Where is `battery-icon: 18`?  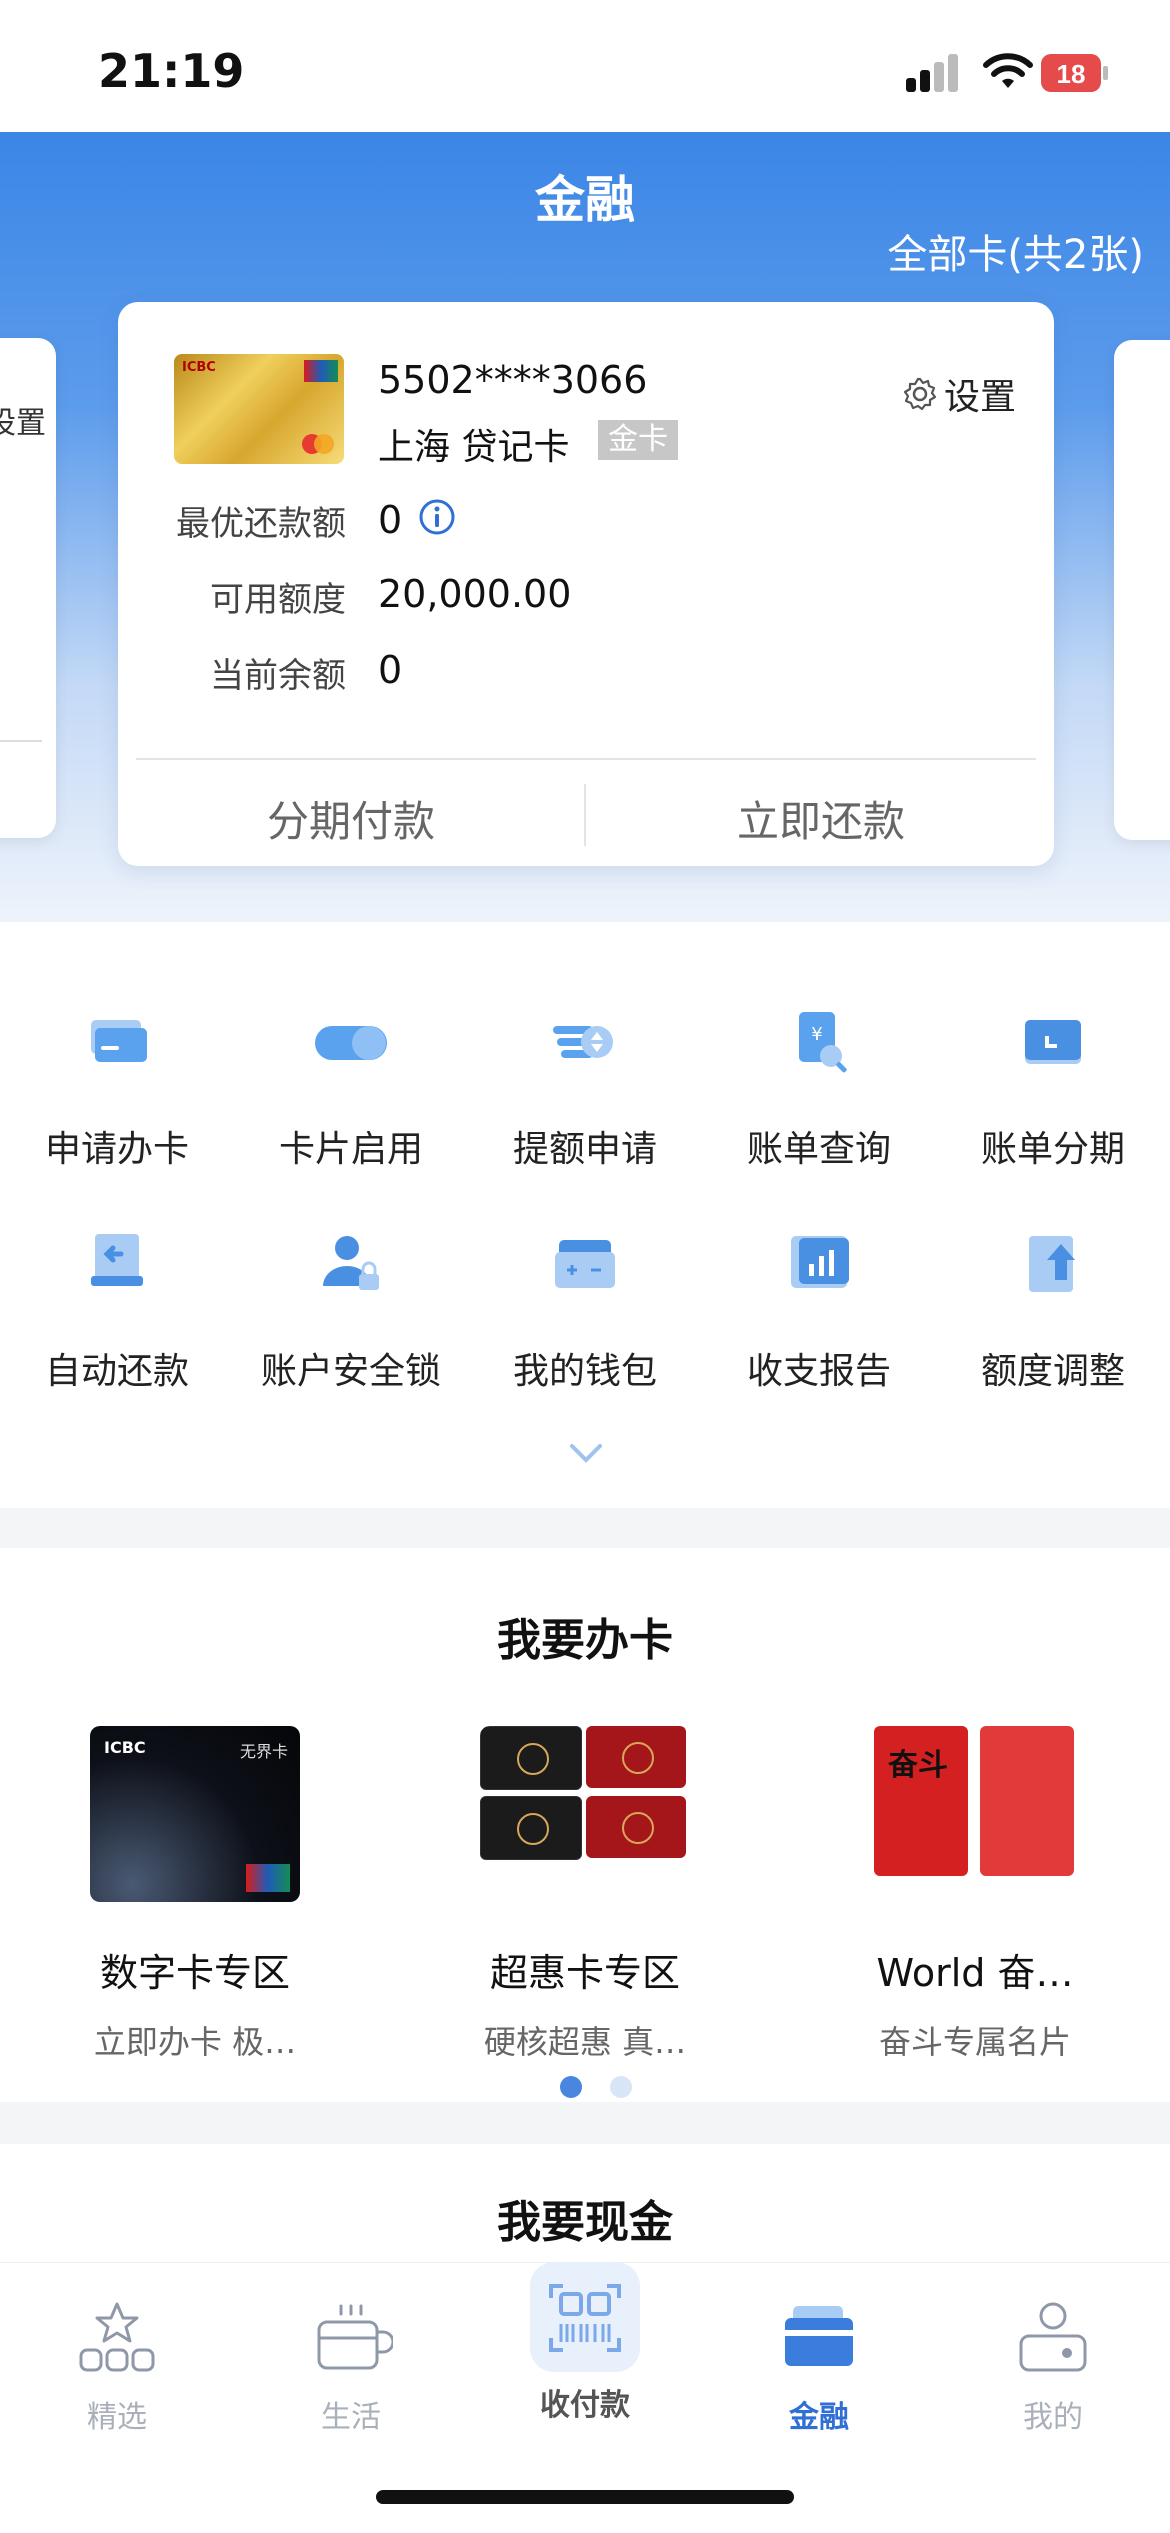
battery-icon: 18 is located at coordinates (1075, 73).